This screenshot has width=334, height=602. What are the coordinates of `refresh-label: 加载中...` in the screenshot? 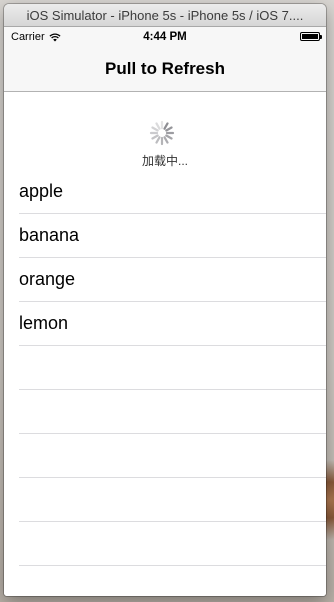 It's located at (164, 161).